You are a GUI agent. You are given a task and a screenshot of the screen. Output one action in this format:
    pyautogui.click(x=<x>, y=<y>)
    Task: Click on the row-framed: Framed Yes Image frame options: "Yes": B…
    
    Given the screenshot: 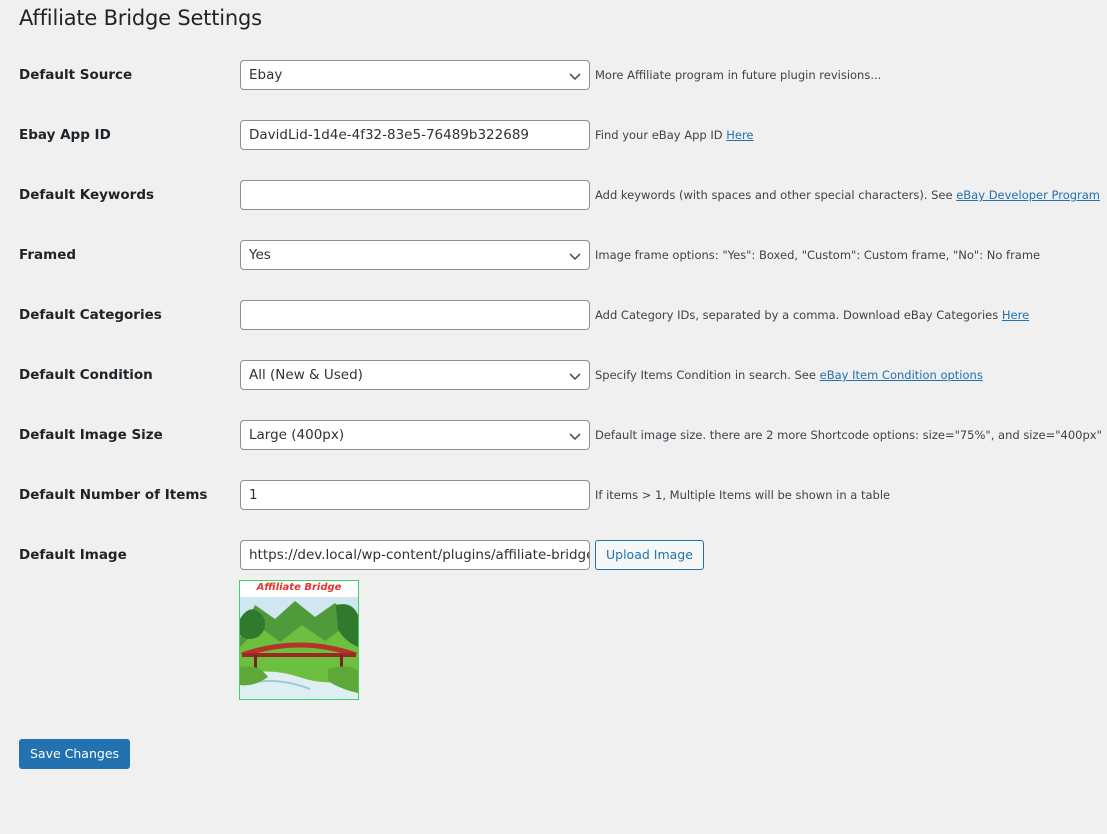 What is the action you would take?
    pyautogui.click(x=553, y=255)
    